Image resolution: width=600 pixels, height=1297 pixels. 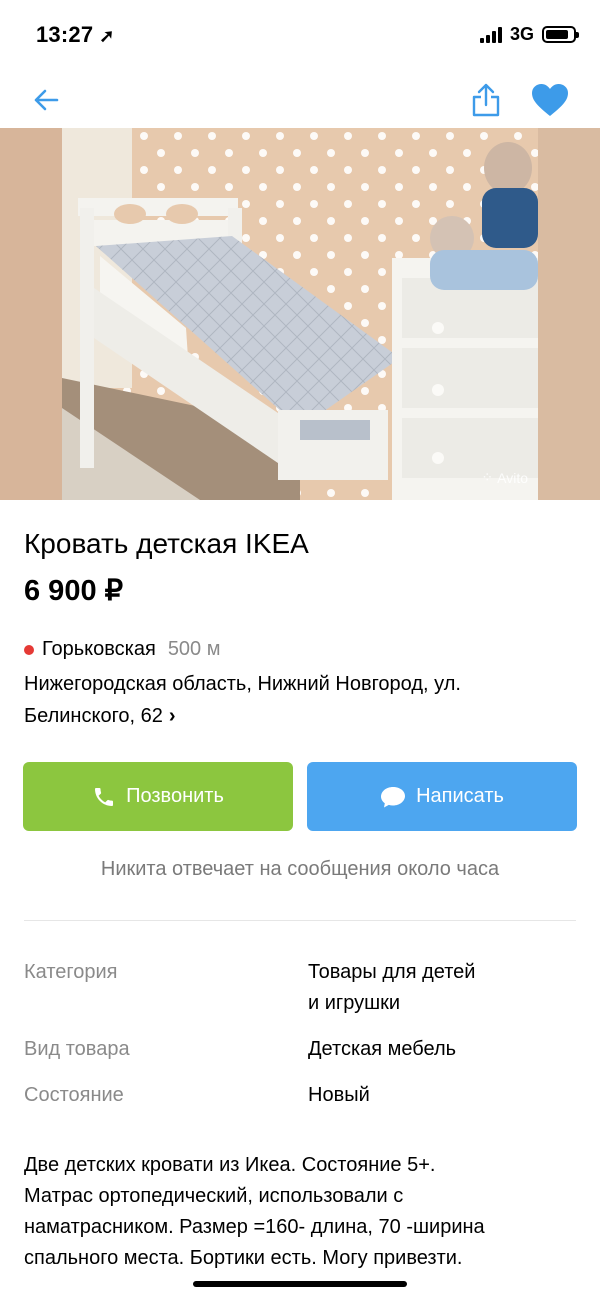 What do you see at coordinates (65, 34) in the screenshot?
I see `clock: 13:27` at bounding box center [65, 34].